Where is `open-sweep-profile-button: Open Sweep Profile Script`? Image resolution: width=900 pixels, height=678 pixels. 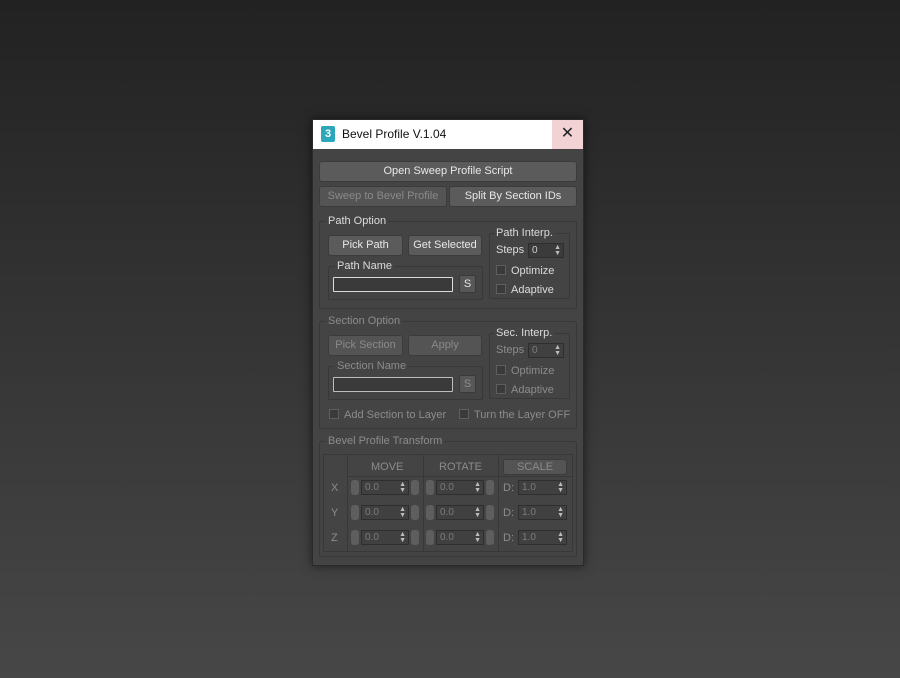 open-sweep-profile-button: Open Sweep Profile Script is located at coordinates (448, 171).